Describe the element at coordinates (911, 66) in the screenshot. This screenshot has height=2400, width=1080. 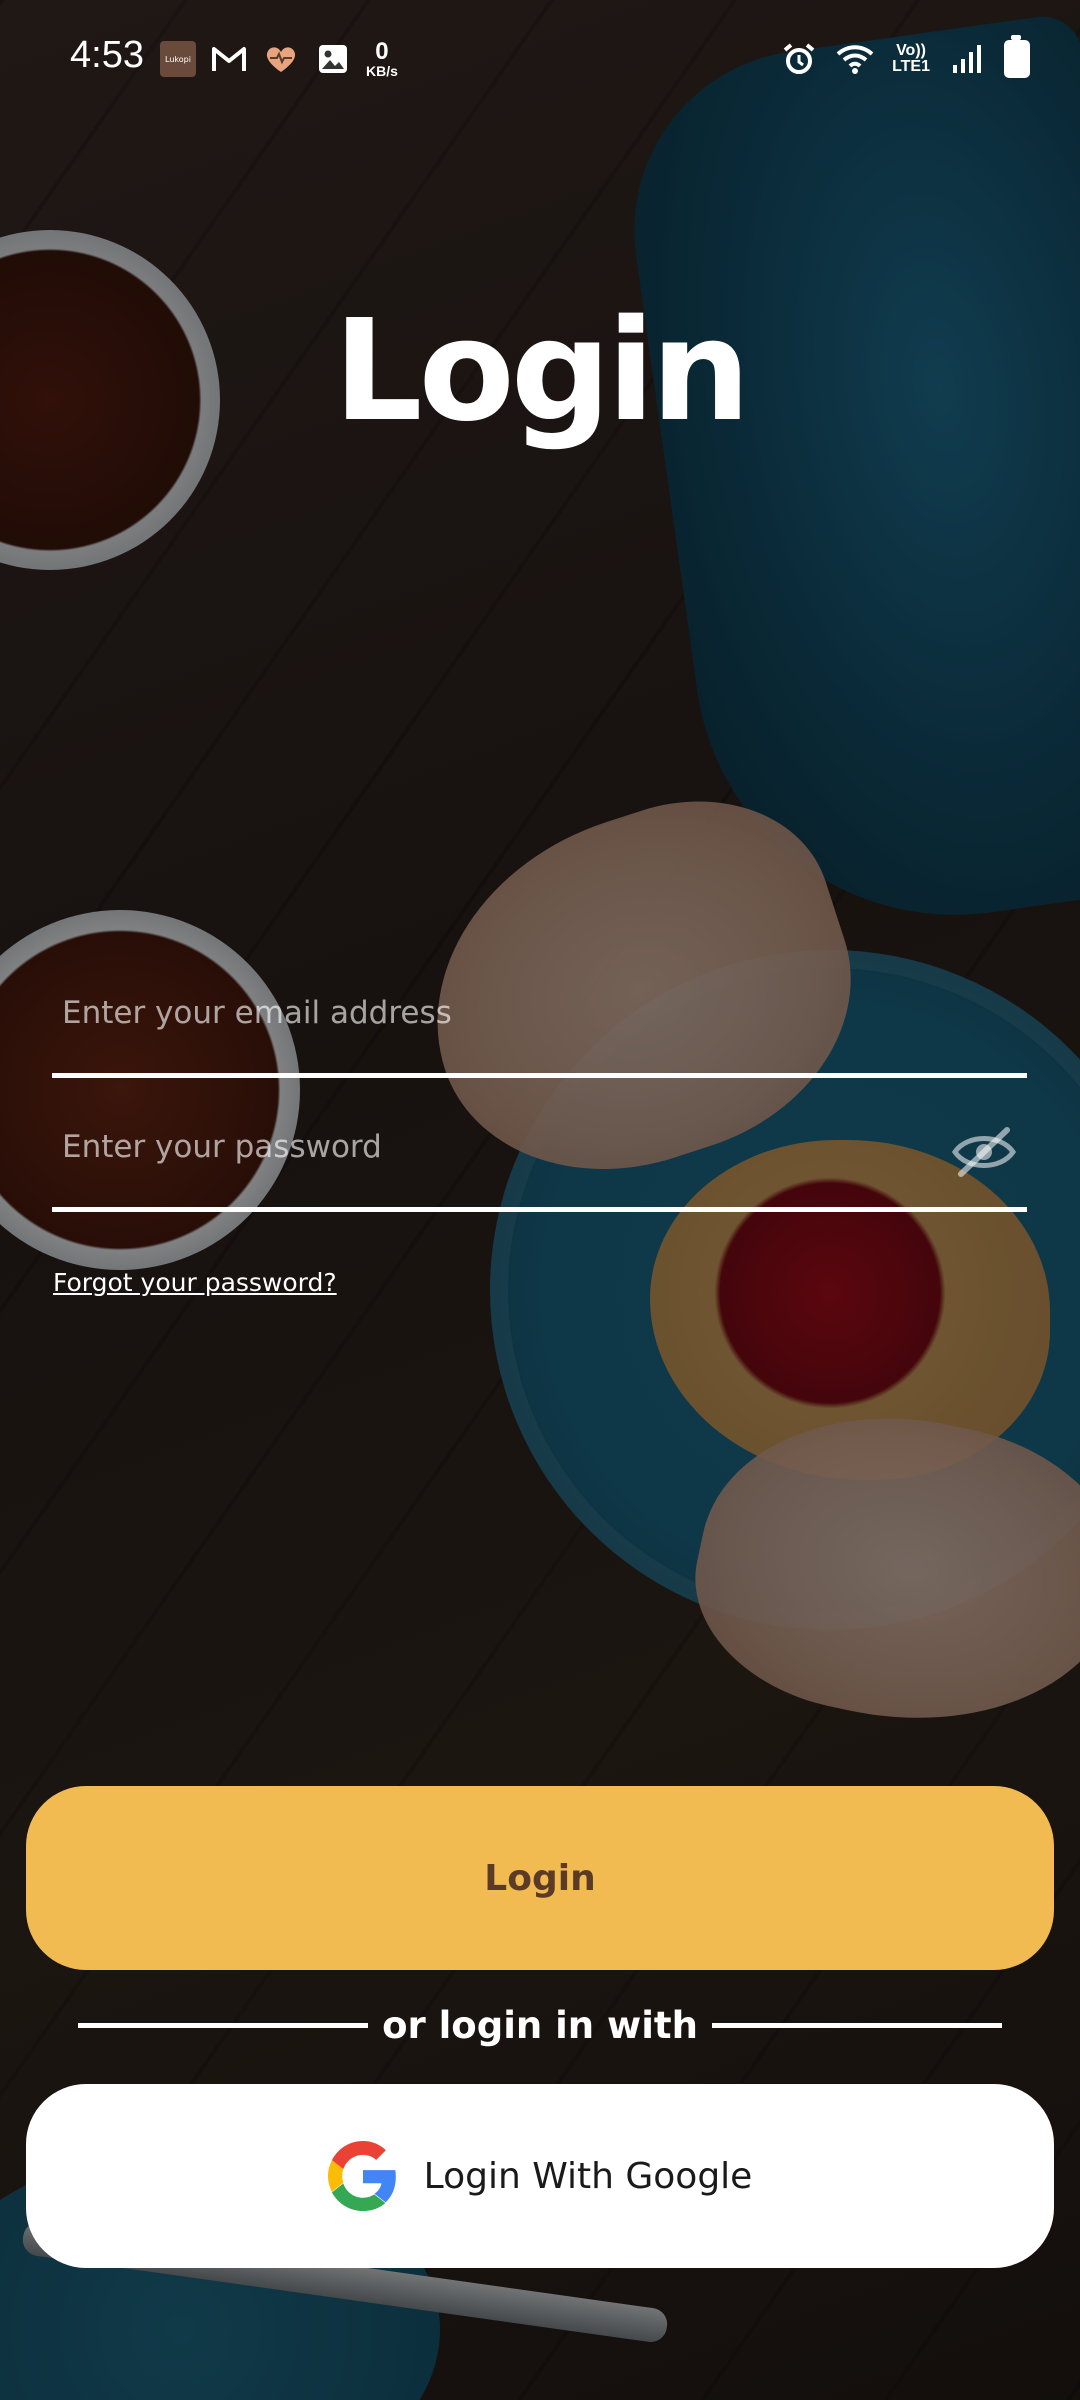
I see `network-type-lte: LTE1` at that location.